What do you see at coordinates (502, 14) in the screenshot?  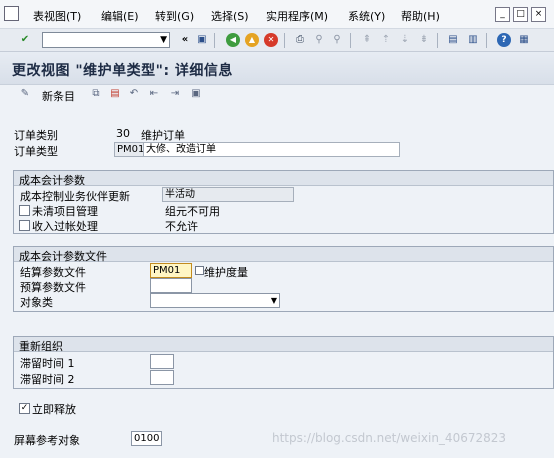 I see `minimize-icon: _` at bounding box center [502, 14].